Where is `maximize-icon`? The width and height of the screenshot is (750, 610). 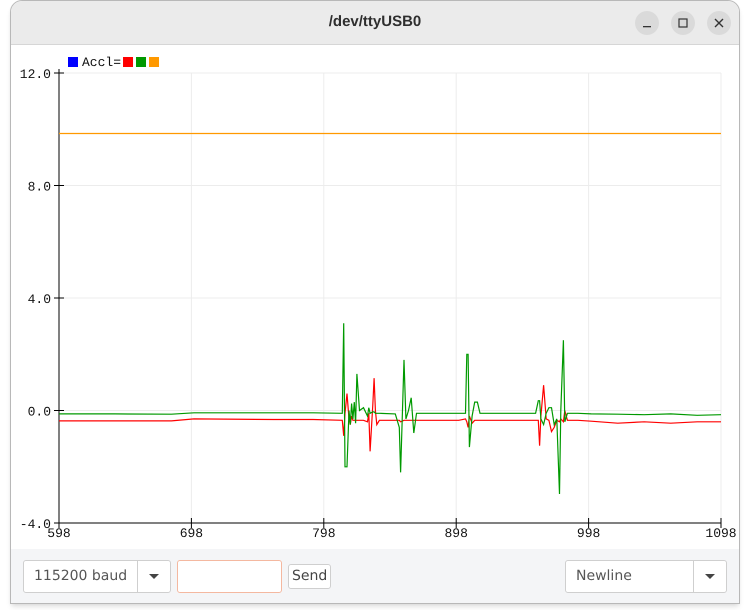 maximize-icon is located at coordinates (683, 23).